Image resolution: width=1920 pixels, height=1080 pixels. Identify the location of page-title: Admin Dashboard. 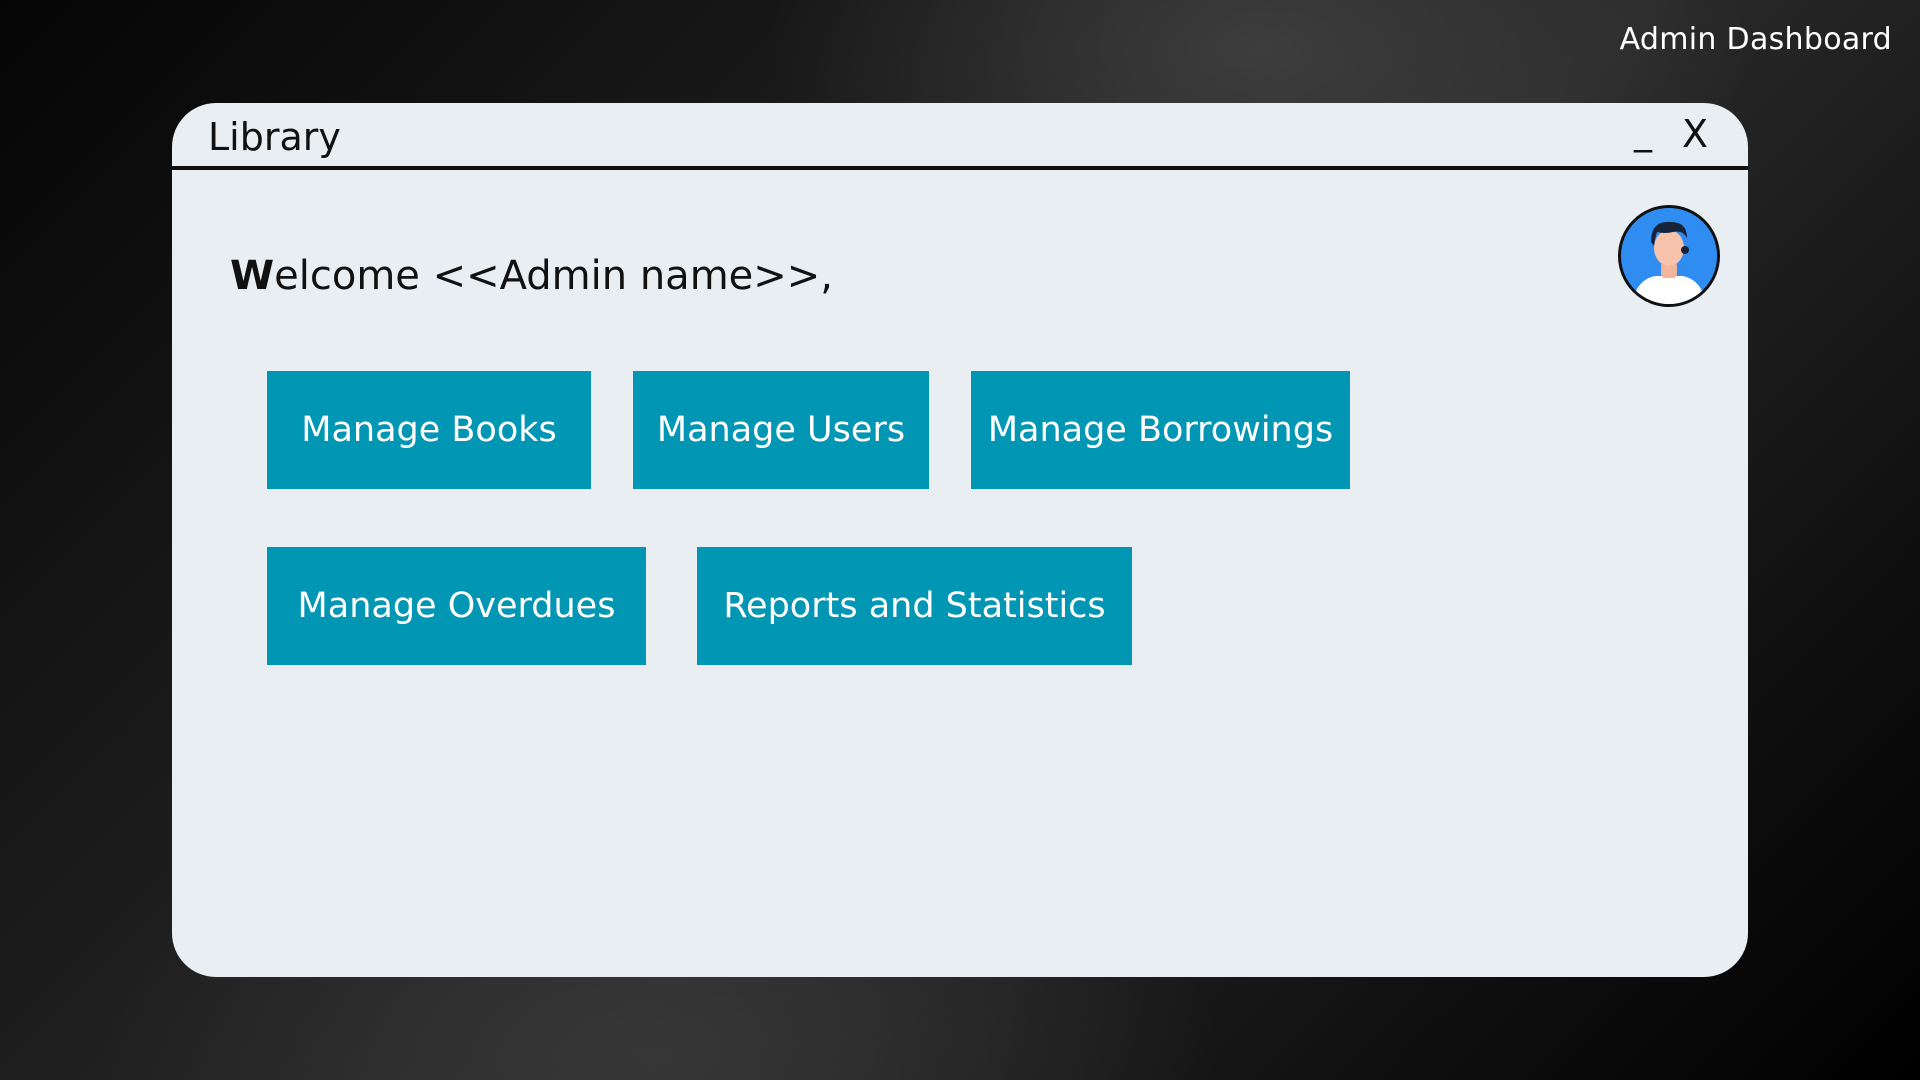
(1755, 39).